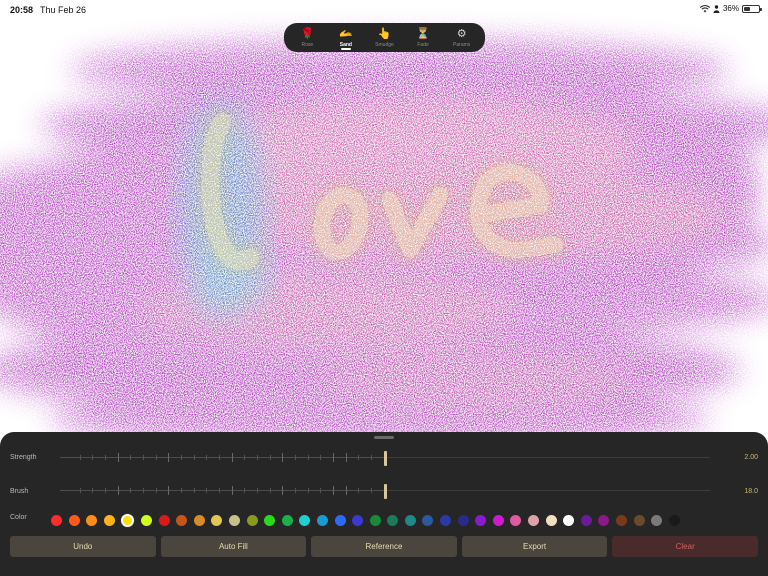 Image resolution: width=768 pixels, height=576 pixels. What do you see at coordinates (384, 44) in the screenshot?
I see `tool-label: Smudge` at bounding box center [384, 44].